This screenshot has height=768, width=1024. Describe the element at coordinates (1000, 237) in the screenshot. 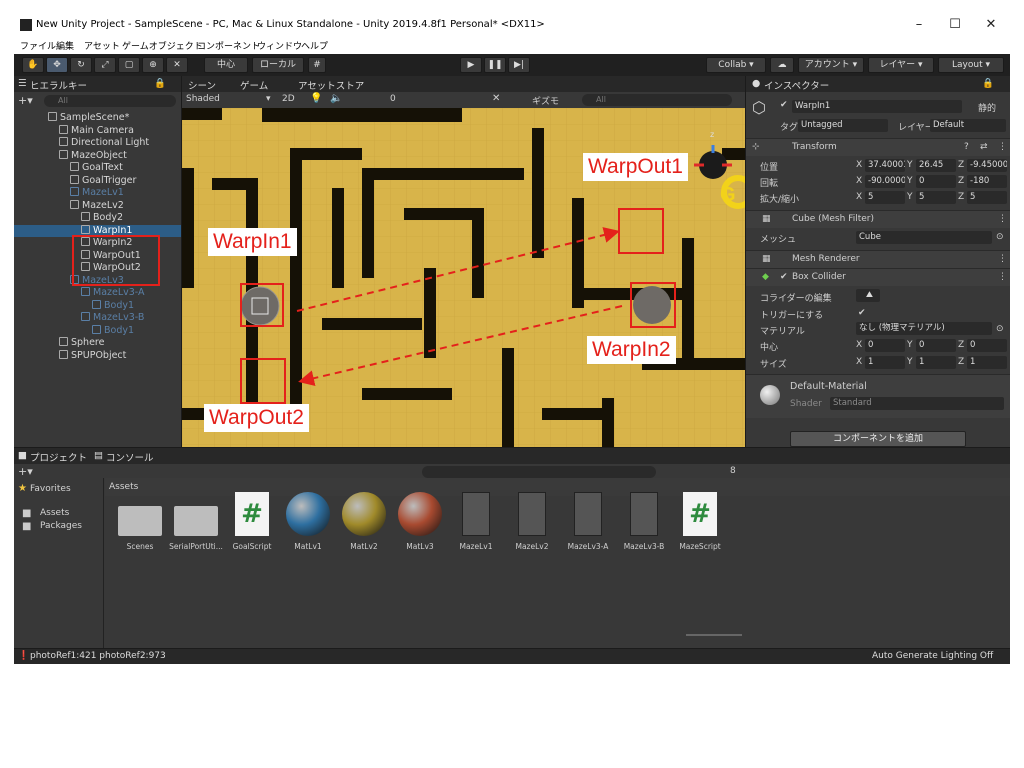

I see `object-picker-icon: ⊙` at that location.